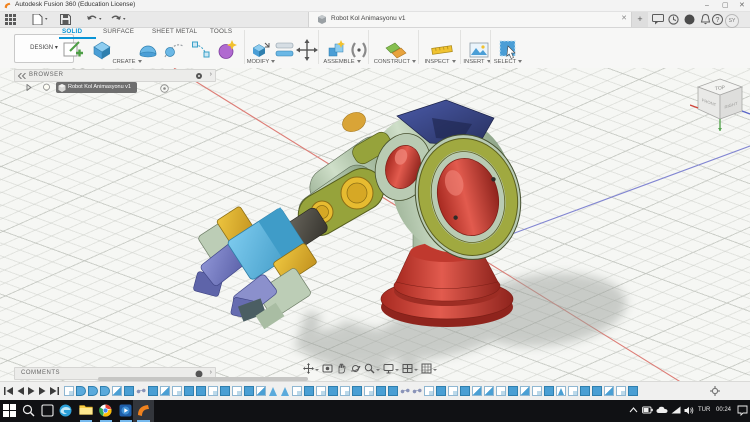 Image resolution: width=750 pixels, height=422 pixels. I want to click on pipe-icon, so click(201, 50).